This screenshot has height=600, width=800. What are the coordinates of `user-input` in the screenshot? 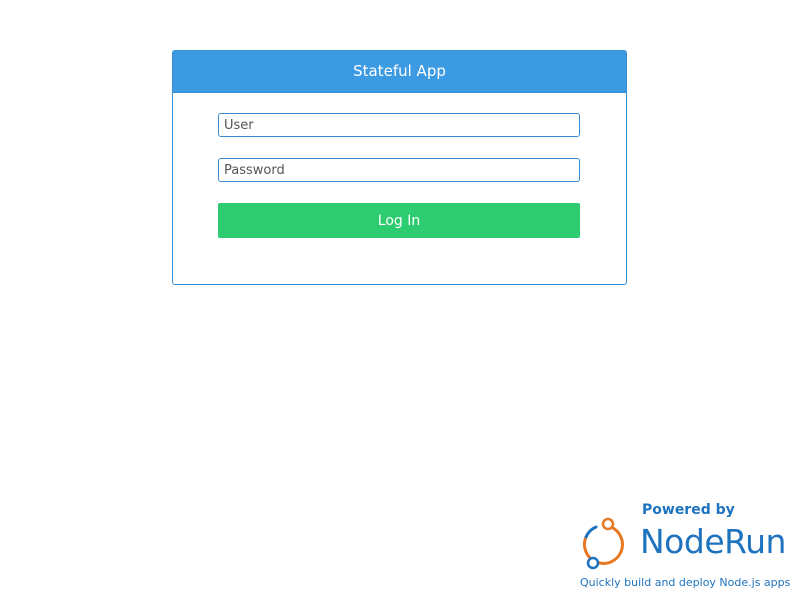 It's located at (399, 125).